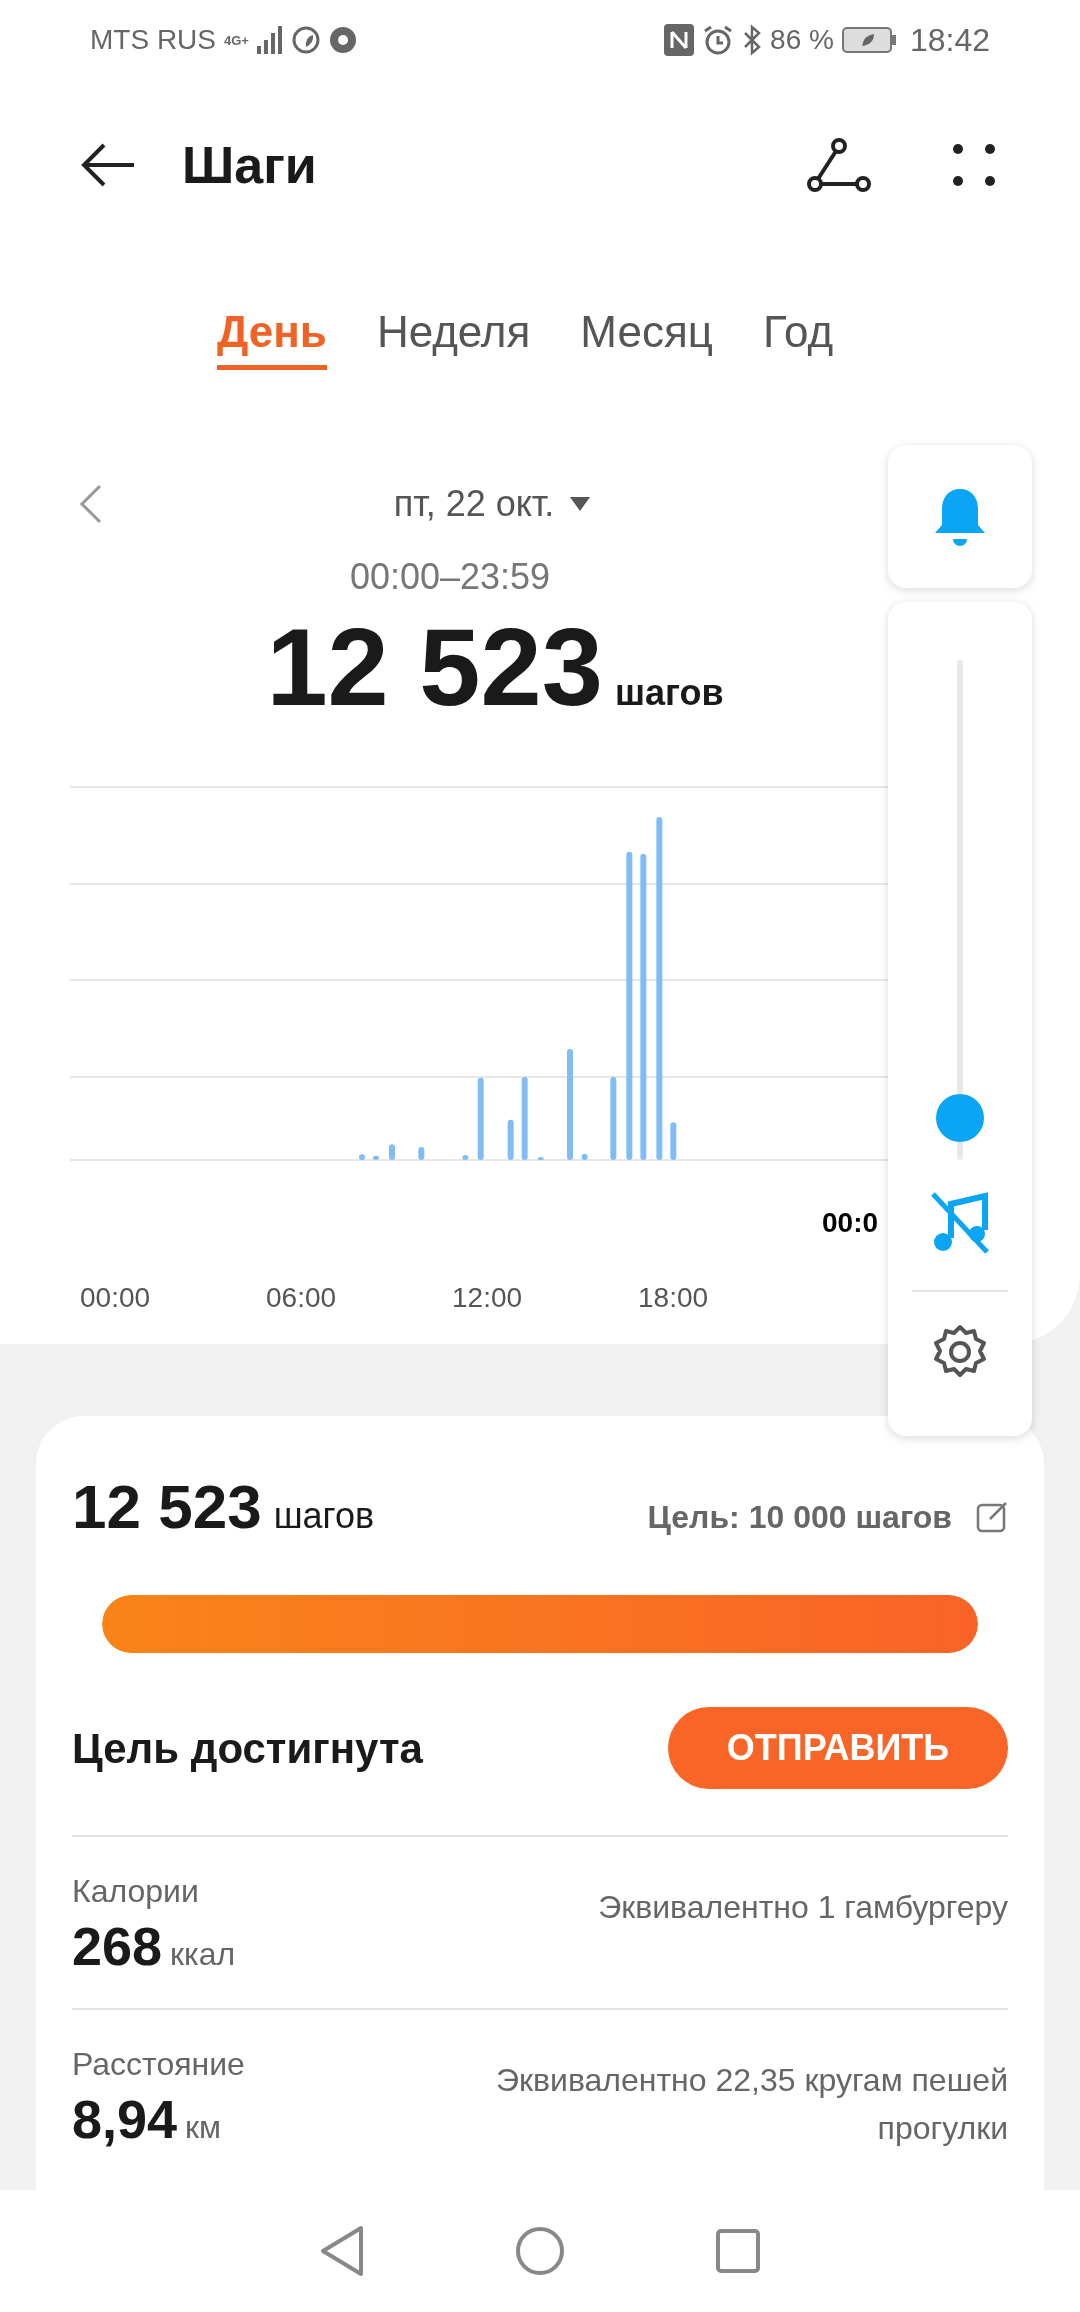 This screenshot has width=1080, height=2312. What do you see at coordinates (342, 40) in the screenshot?
I see `browser-icon` at bounding box center [342, 40].